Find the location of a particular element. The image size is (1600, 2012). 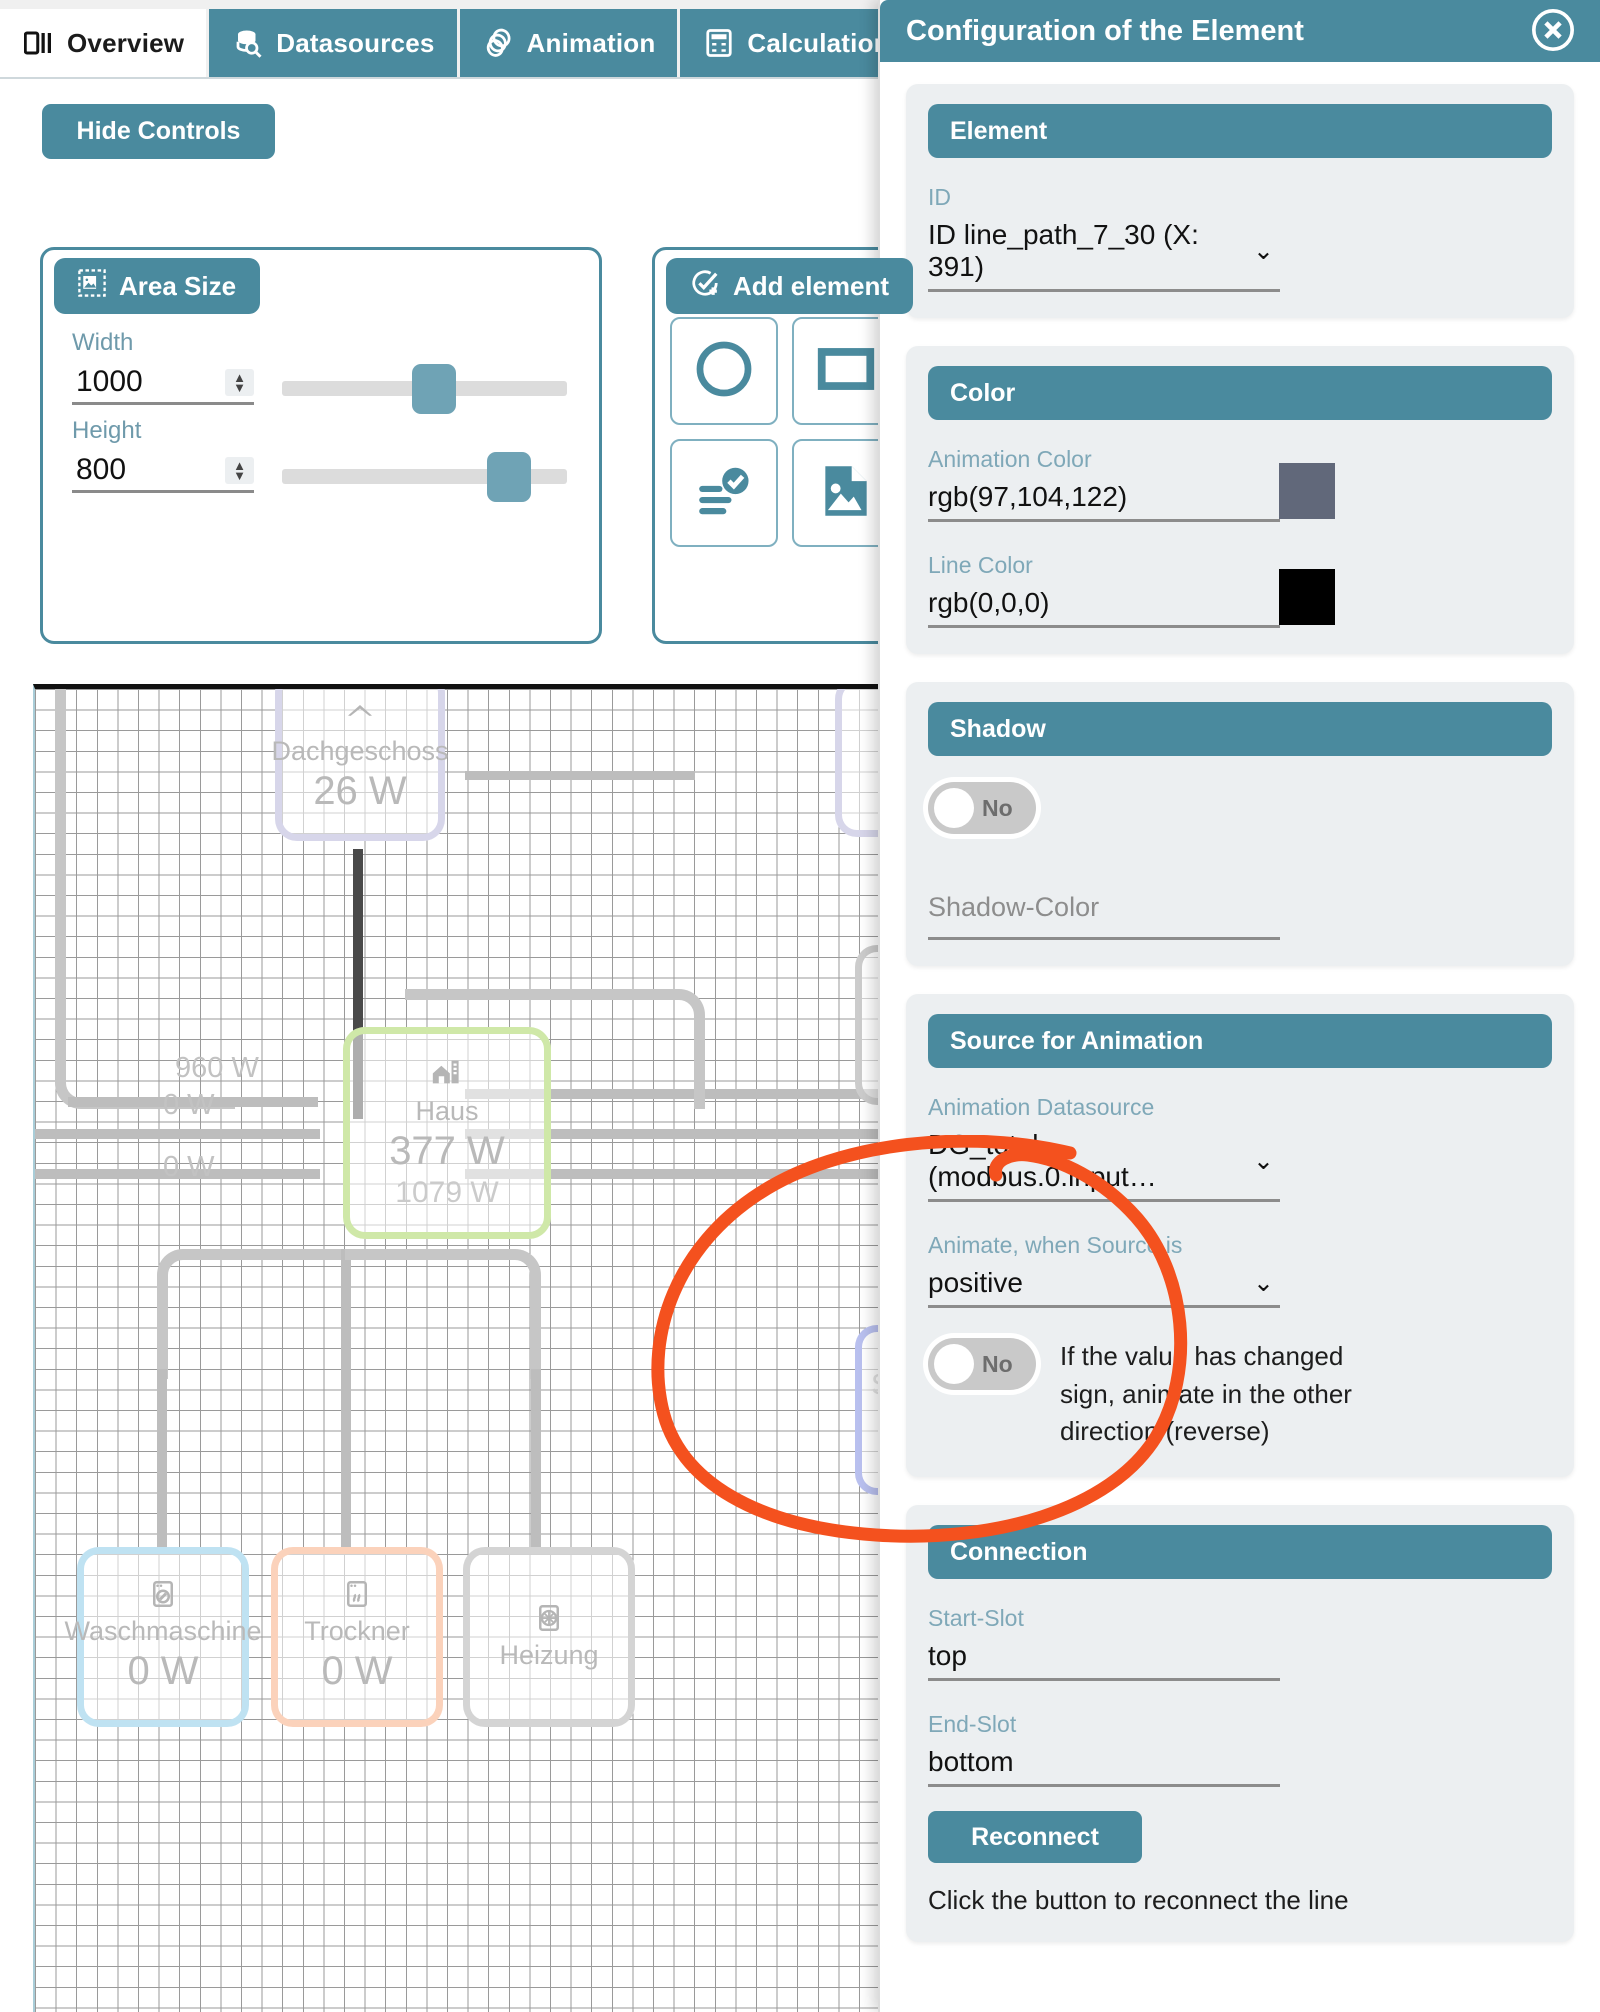

height-value: 800 is located at coordinates (101, 469).